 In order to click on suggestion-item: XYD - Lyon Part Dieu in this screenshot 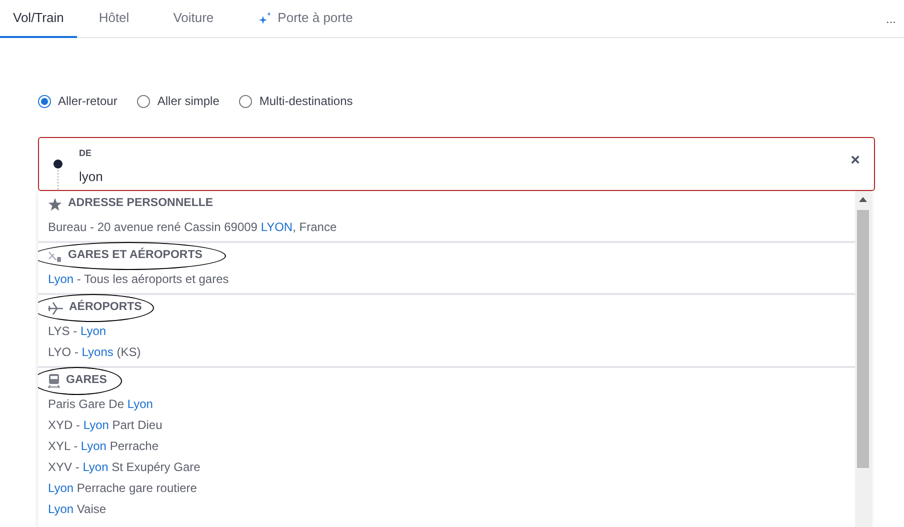, I will do `click(446, 424)`.